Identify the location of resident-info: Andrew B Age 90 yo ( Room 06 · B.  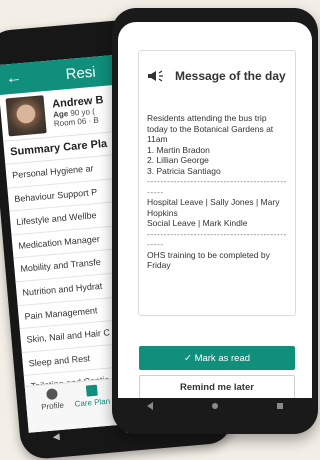
(79, 111).